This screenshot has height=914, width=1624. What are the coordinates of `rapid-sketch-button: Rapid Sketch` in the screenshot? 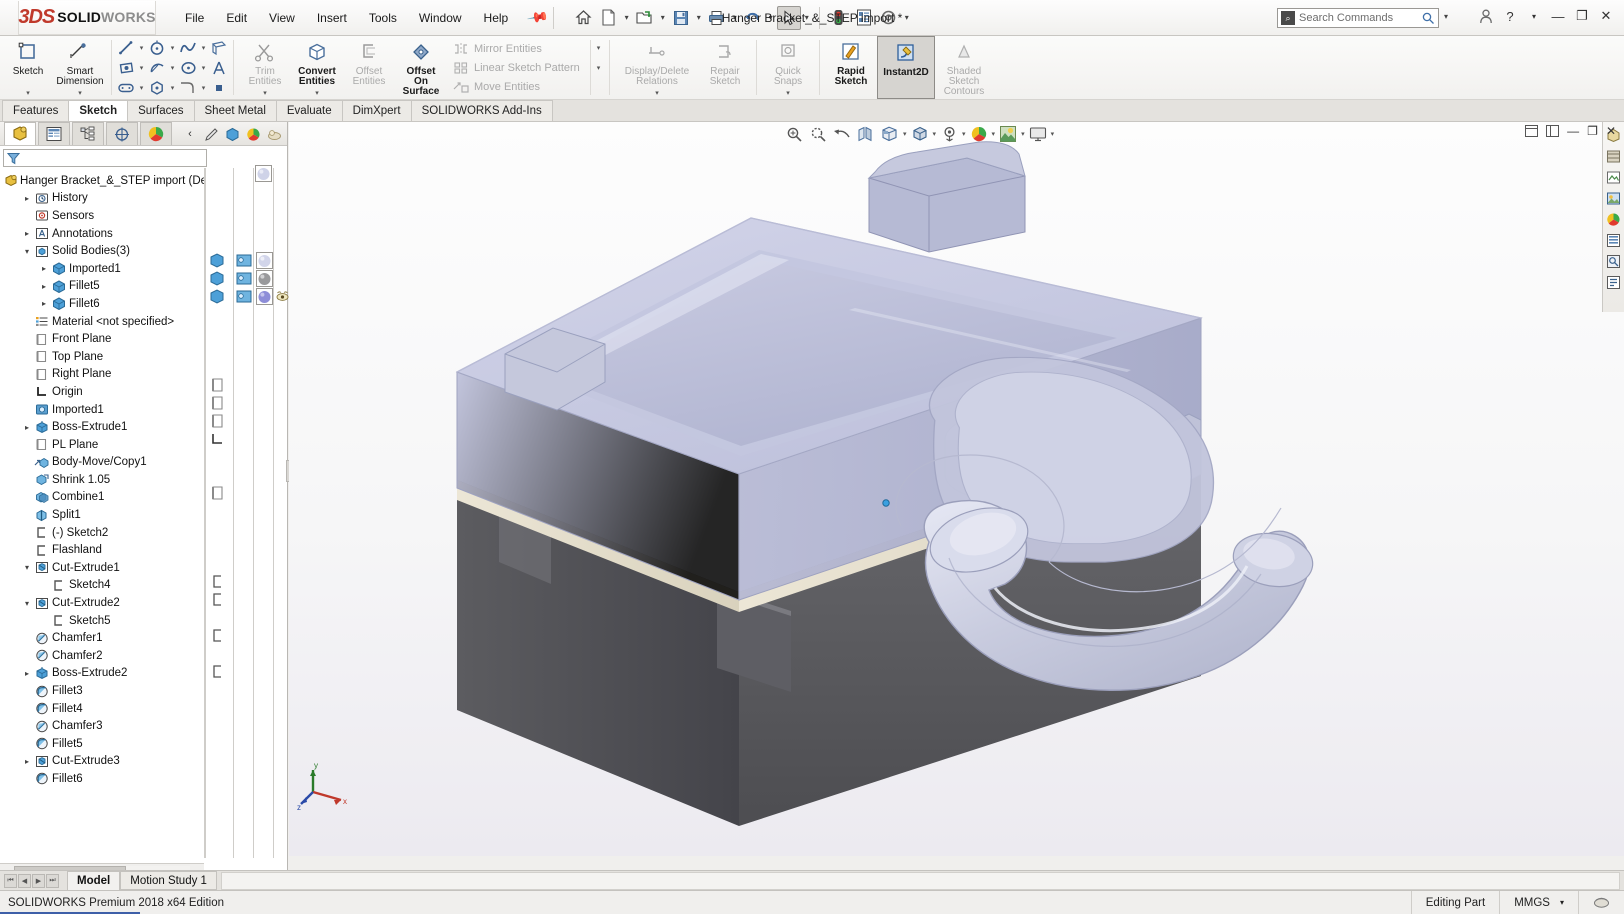 It's located at (851, 67).